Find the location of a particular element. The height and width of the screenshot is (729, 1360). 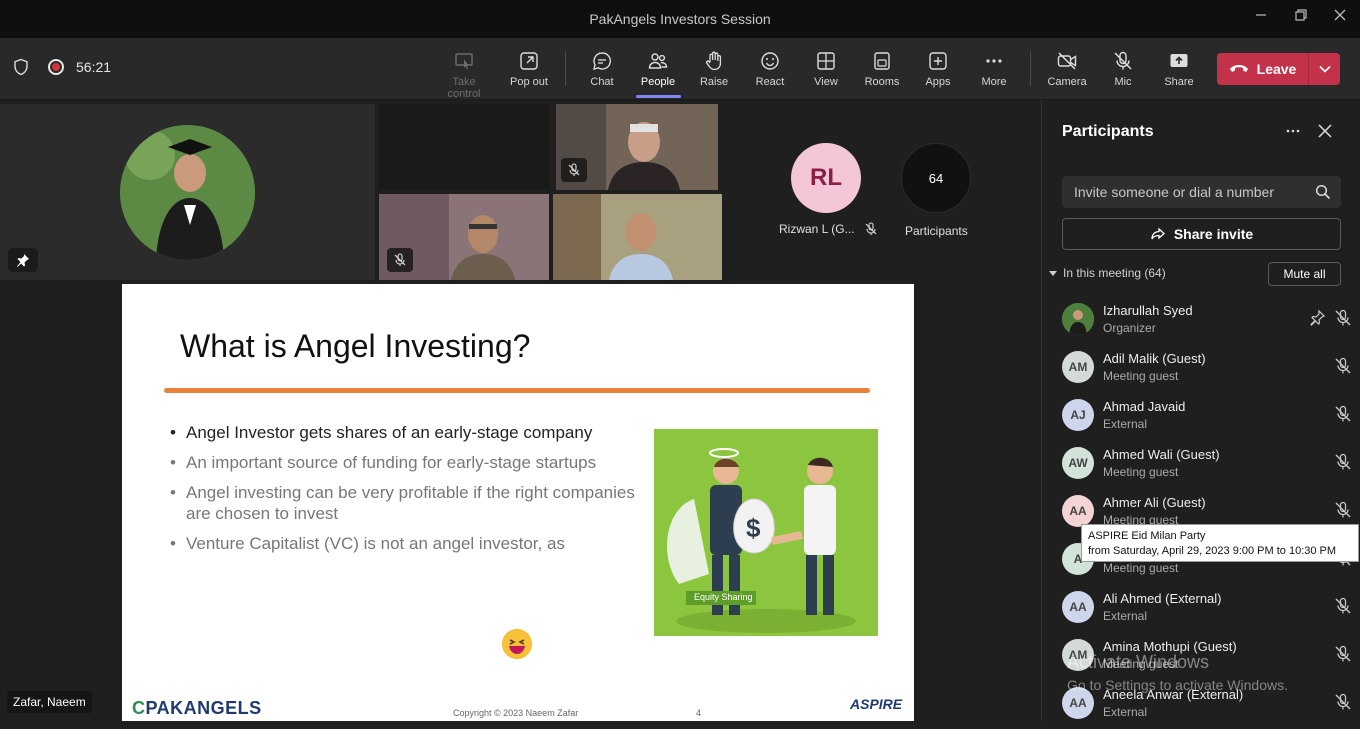

panel-more-options-button is located at coordinates (1293, 131).